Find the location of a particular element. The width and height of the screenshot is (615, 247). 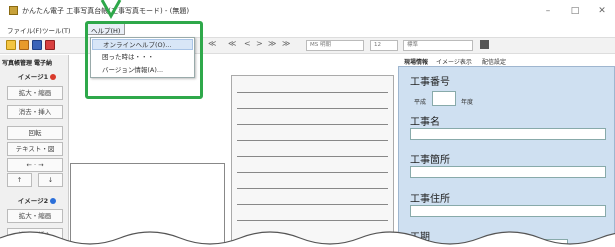

minimize-button: – is located at coordinates (548, 11).